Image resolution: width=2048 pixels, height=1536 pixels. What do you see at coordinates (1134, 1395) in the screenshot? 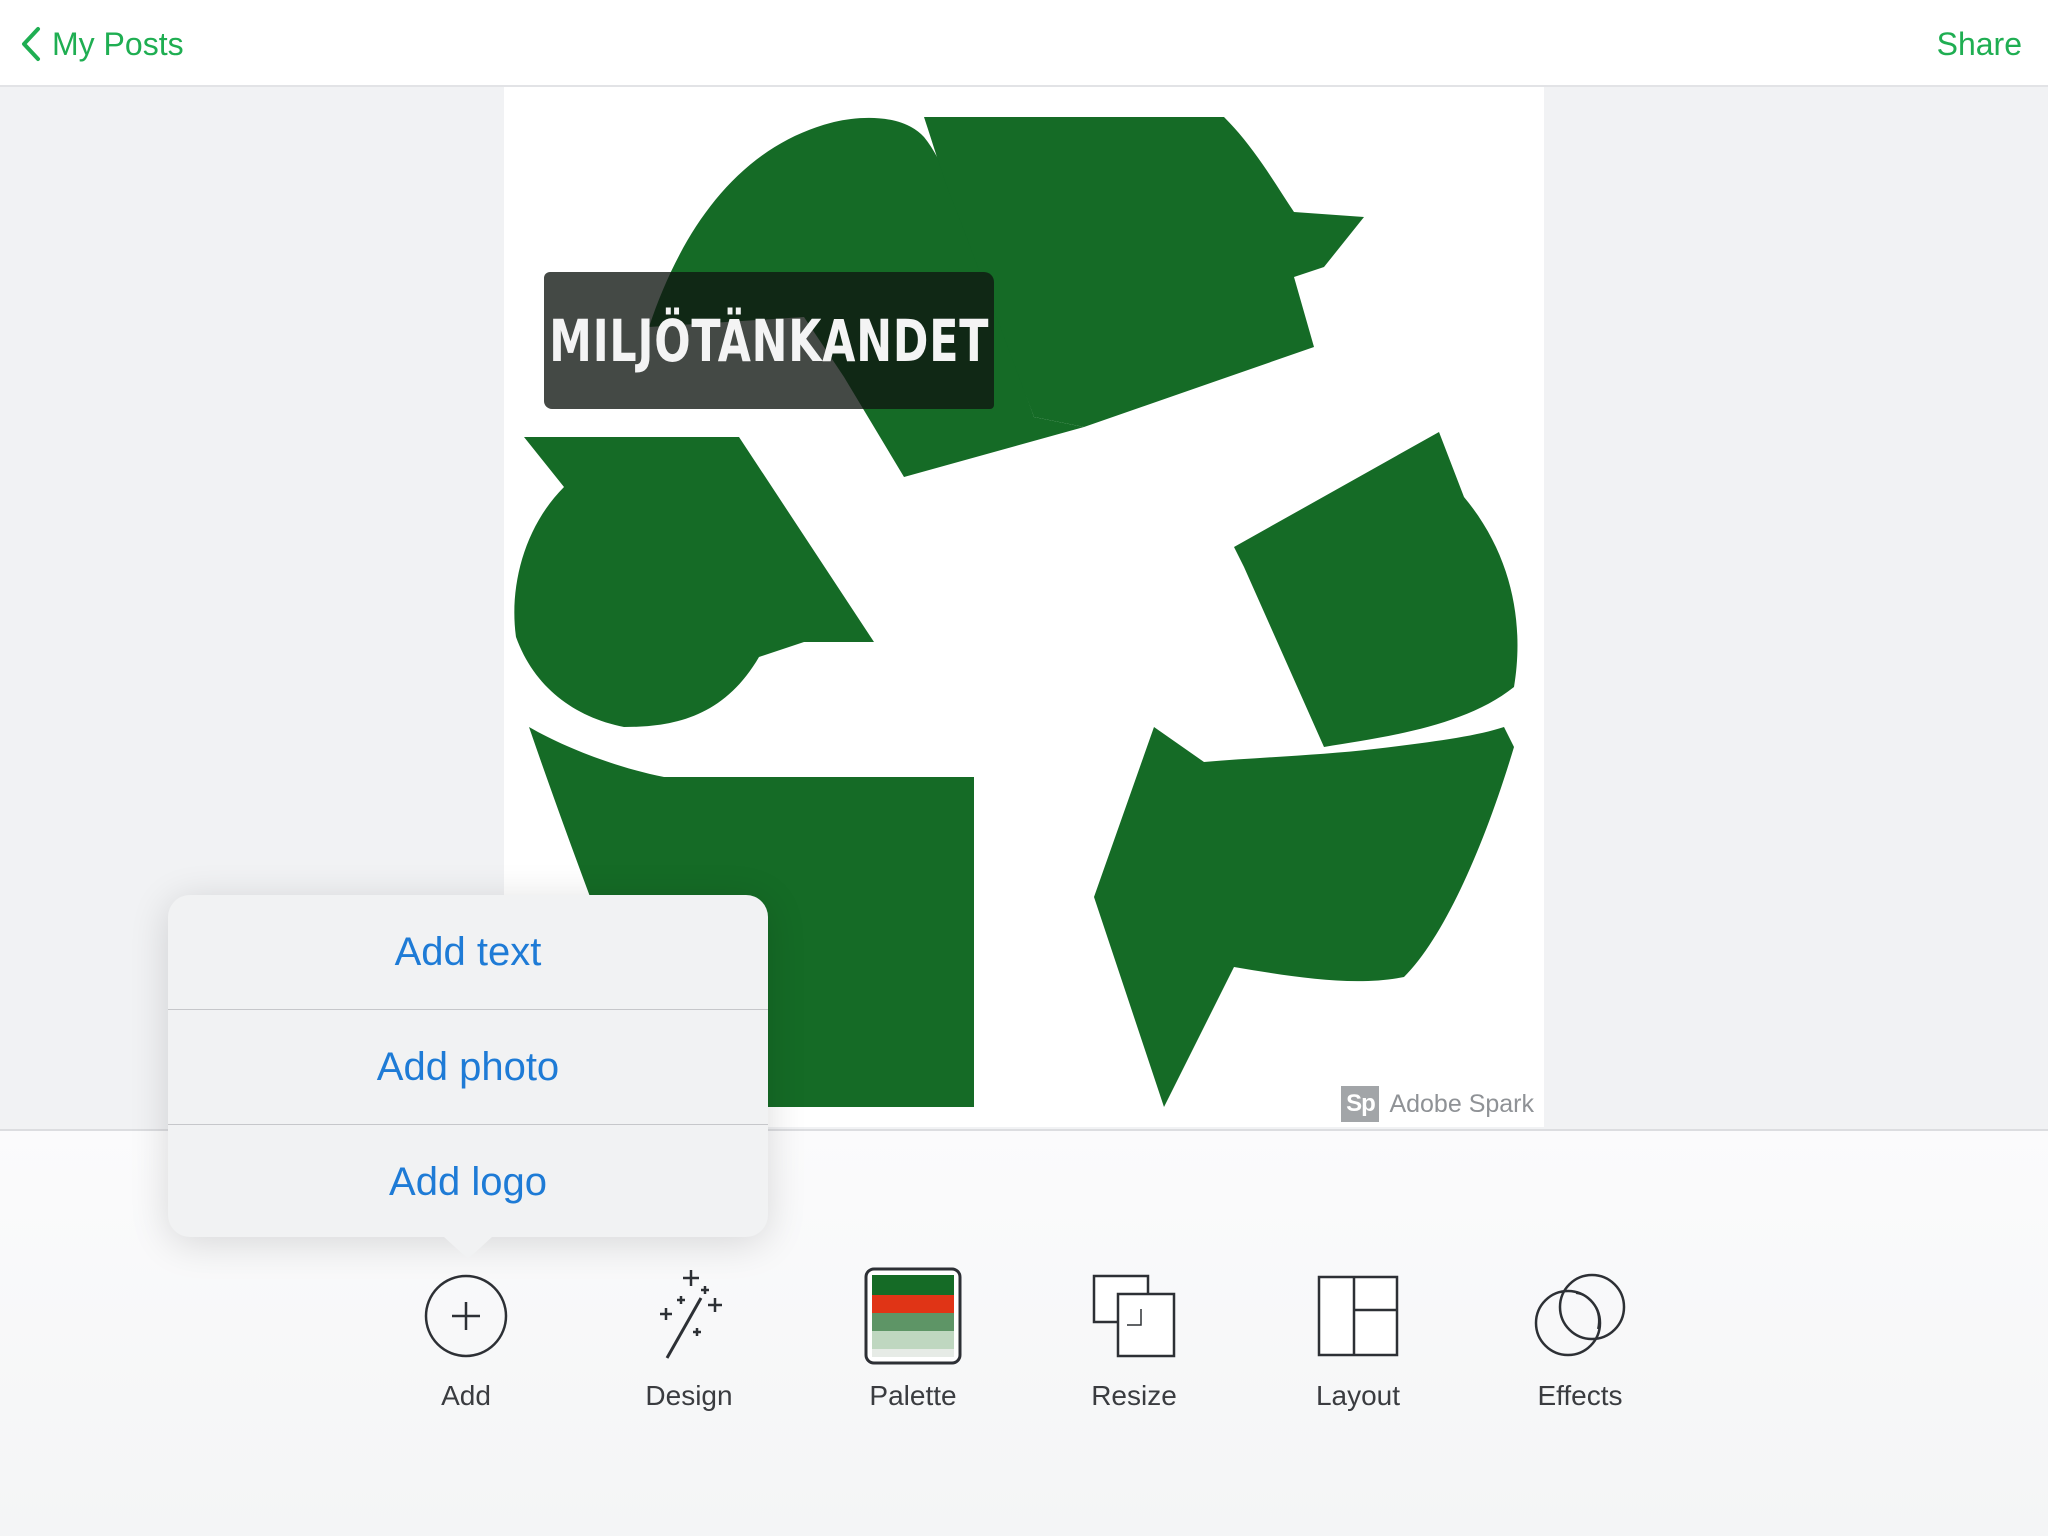
I see `resize-tool-label: Resize` at bounding box center [1134, 1395].